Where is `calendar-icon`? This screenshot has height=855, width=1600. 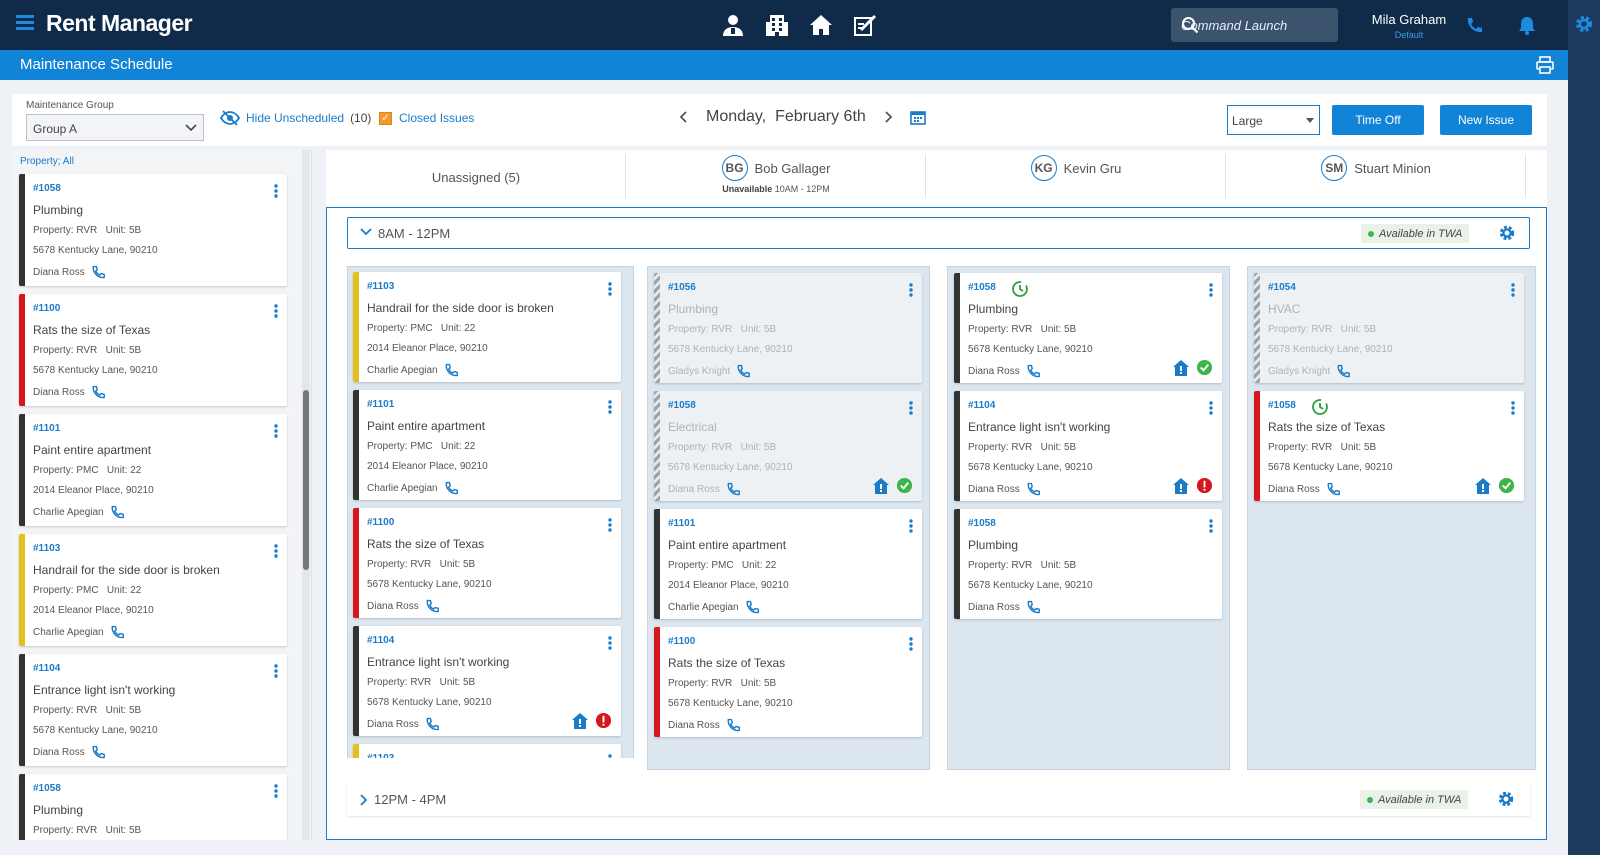 calendar-icon is located at coordinates (917, 117).